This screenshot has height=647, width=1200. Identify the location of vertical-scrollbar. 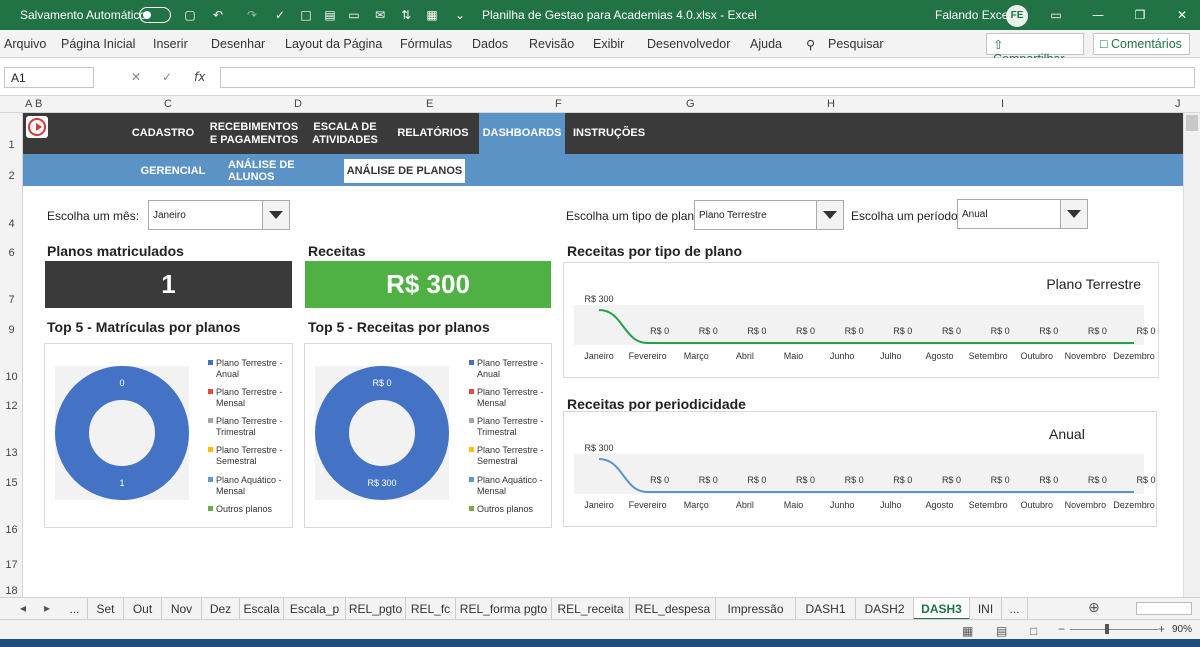
(1191, 355).